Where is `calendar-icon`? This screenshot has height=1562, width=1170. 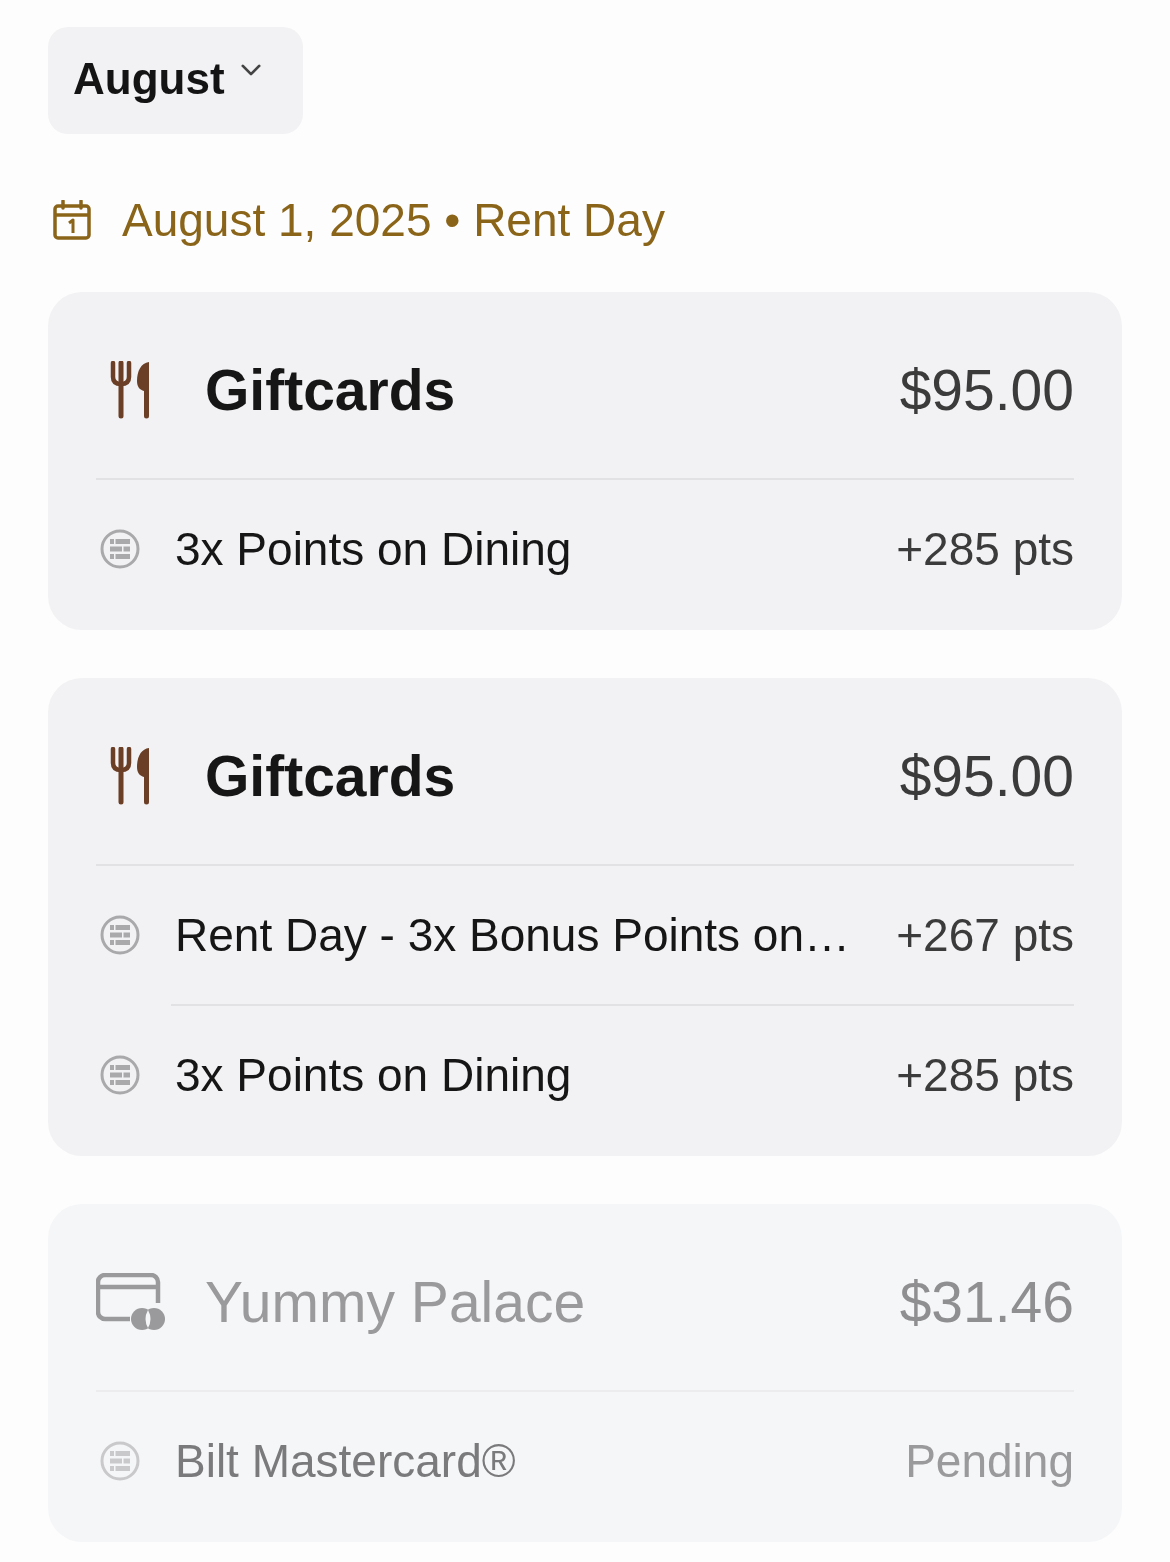 calendar-icon is located at coordinates (72, 220).